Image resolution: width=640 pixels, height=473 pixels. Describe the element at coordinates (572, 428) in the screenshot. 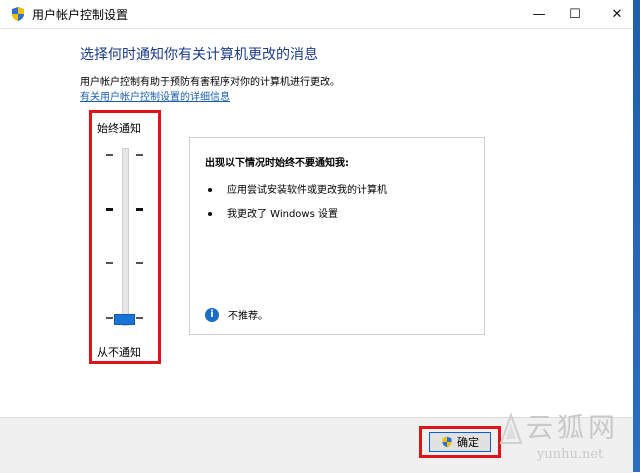

I see `watermark-brand: 云狐网` at that location.